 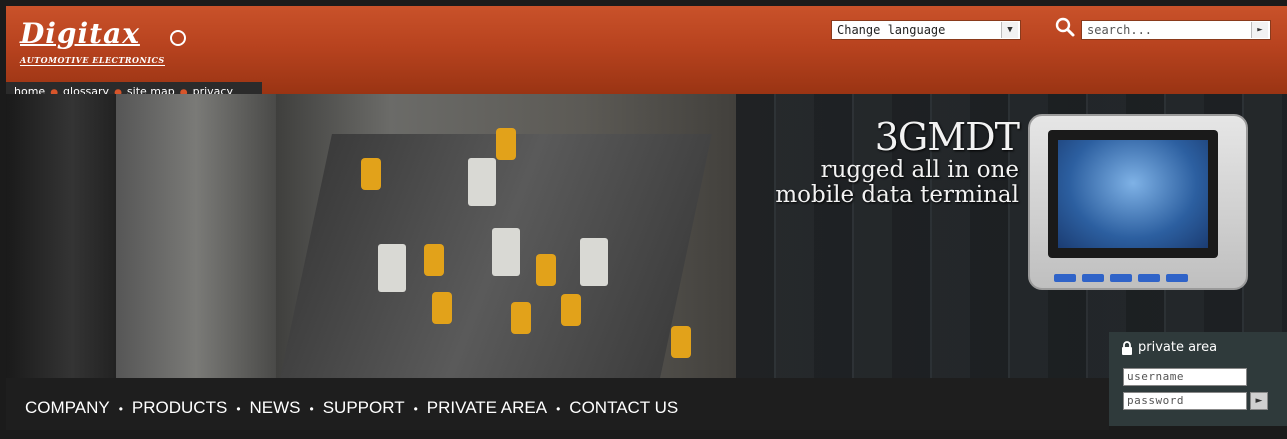 What do you see at coordinates (1259, 401) in the screenshot?
I see `login-submit-button: ►` at bounding box center [1259, 401].